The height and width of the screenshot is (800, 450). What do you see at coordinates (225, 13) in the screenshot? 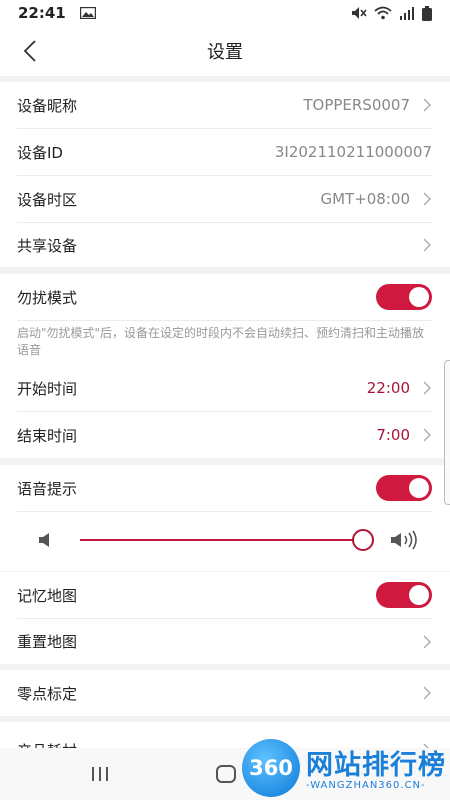
I see `status-bar: 22:41` at bounding box center [225, 13].